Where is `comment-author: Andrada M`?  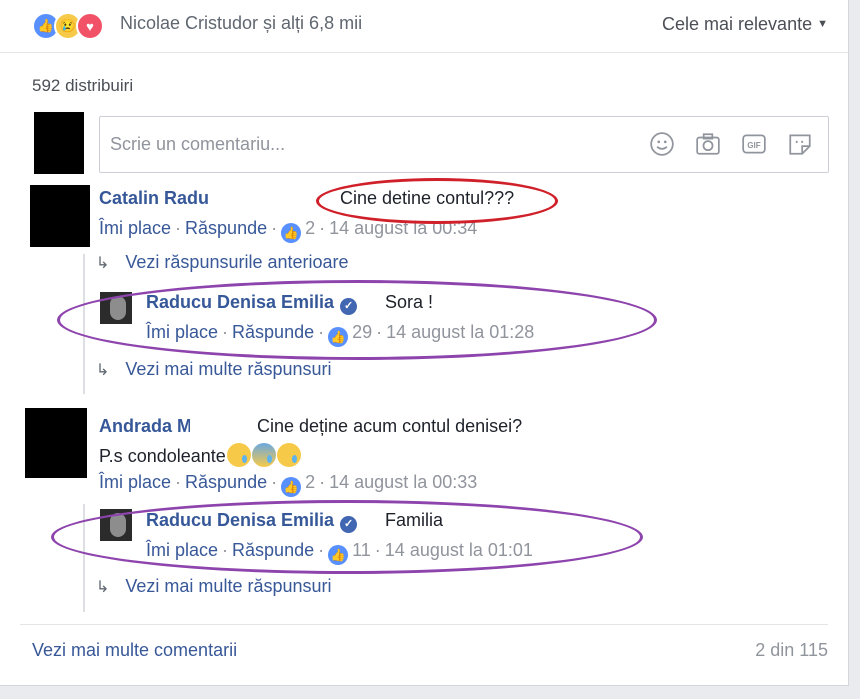 comment-author: Andrada M is located at coordinates (145, 426).